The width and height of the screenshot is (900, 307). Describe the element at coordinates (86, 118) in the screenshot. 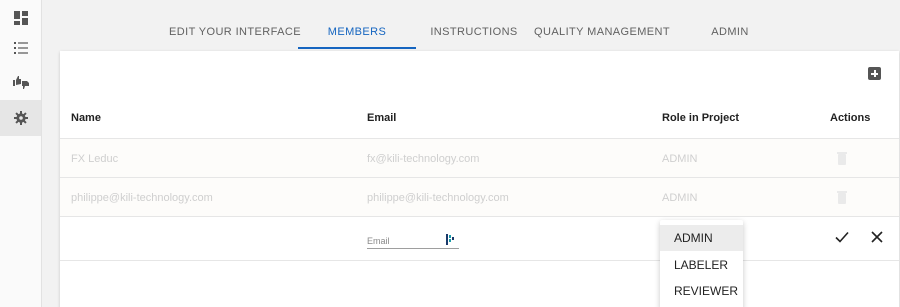

I see `header-name: Name` at that location.